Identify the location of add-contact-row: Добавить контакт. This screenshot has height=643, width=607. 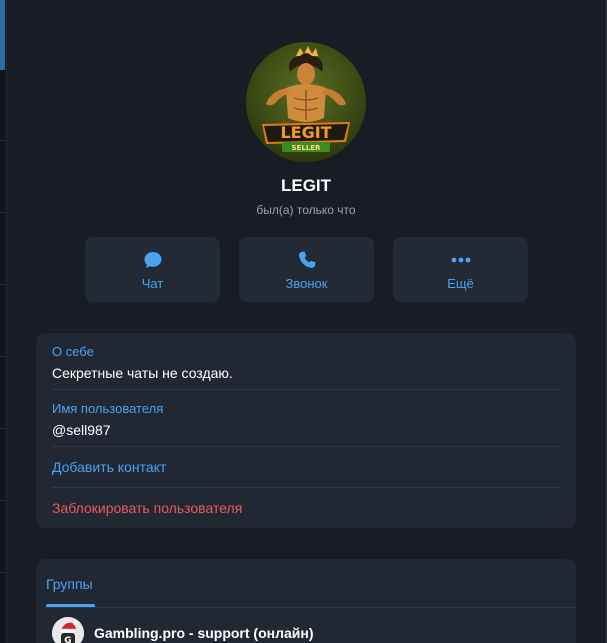
(306, 467).